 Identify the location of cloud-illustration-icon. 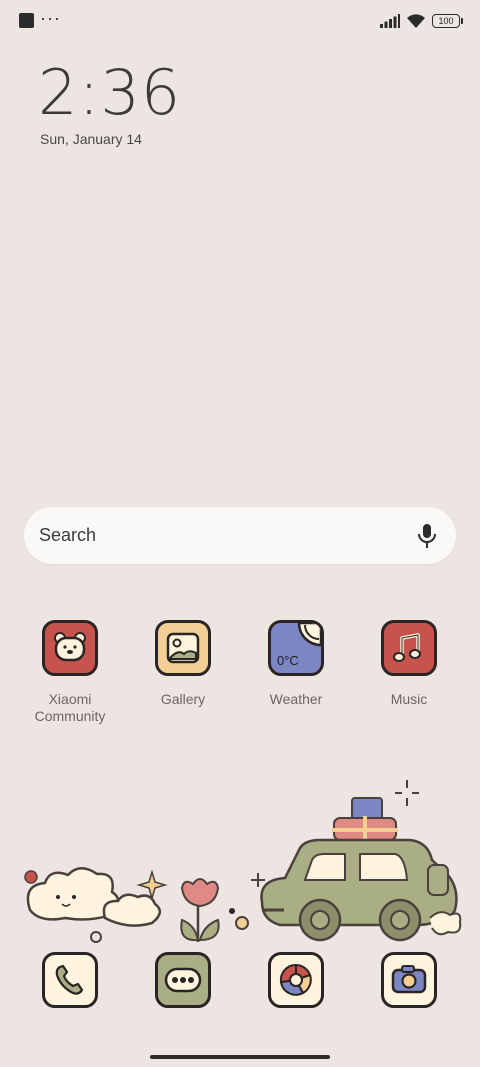
(92, 905).